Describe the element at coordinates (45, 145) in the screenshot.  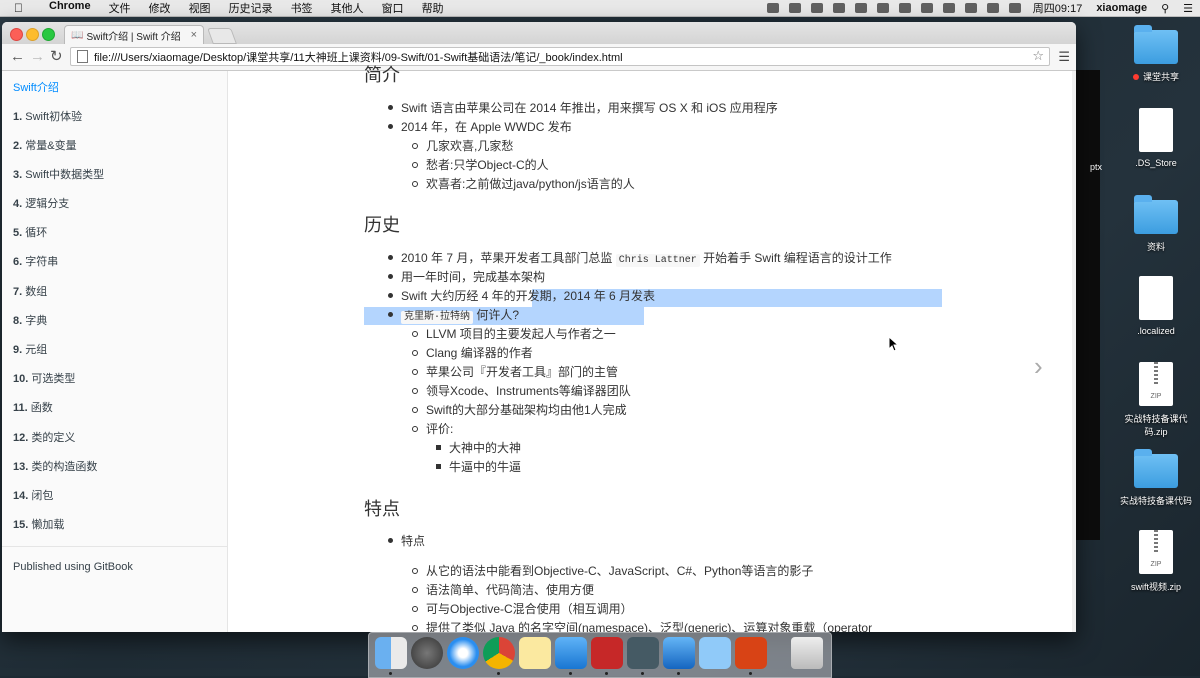
I see `sidebar-item-2: 2. 常量&变量` at that location.